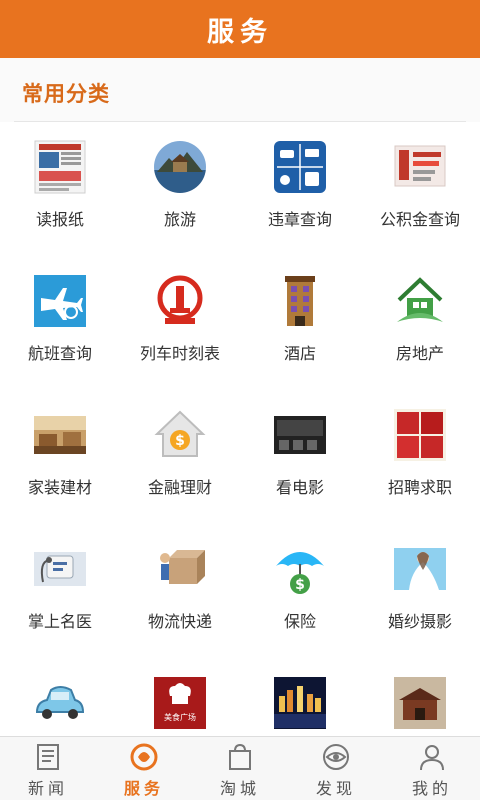  Describe the element at coordinates (432, 758) in the screenshot. I see `profile-icon` at that location.